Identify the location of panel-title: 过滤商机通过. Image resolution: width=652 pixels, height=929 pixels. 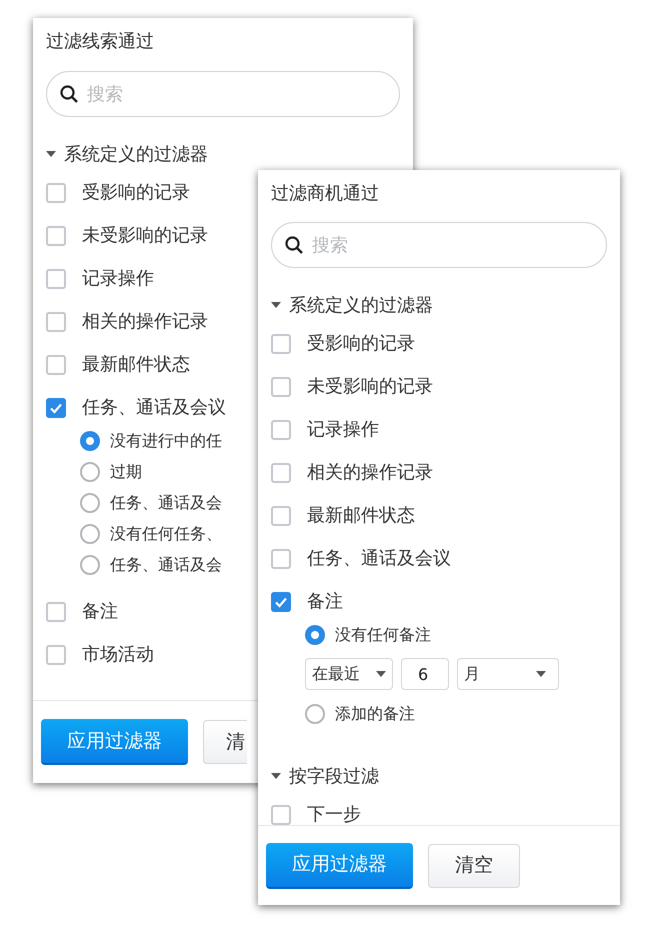
(325, 194).